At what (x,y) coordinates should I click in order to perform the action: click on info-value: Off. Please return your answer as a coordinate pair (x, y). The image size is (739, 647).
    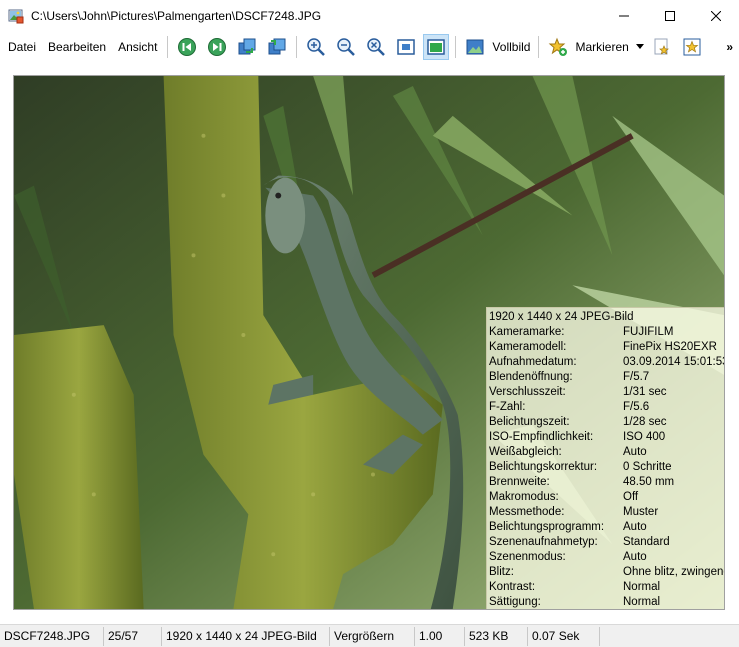
    Looking at the image, I should click on (631, 497).